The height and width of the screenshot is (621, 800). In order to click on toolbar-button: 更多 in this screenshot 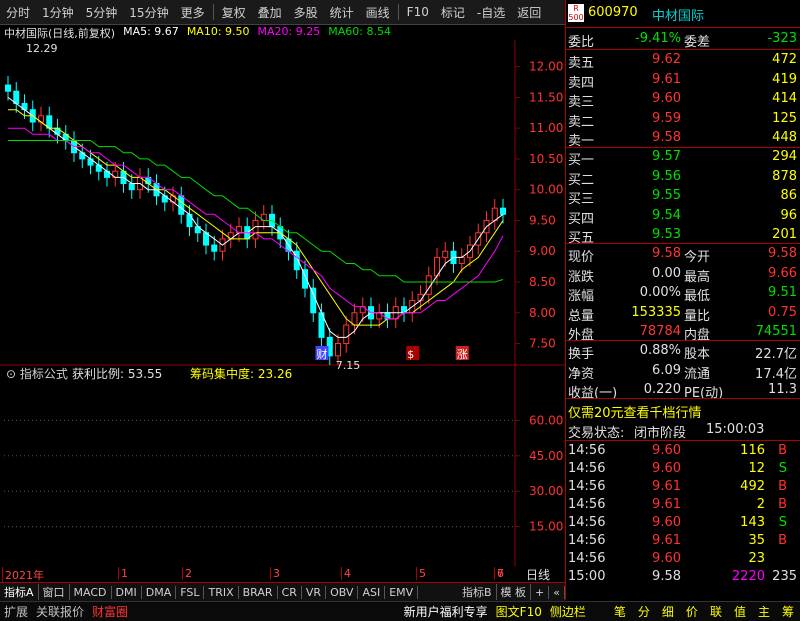, I will do `click(193, 12)`.